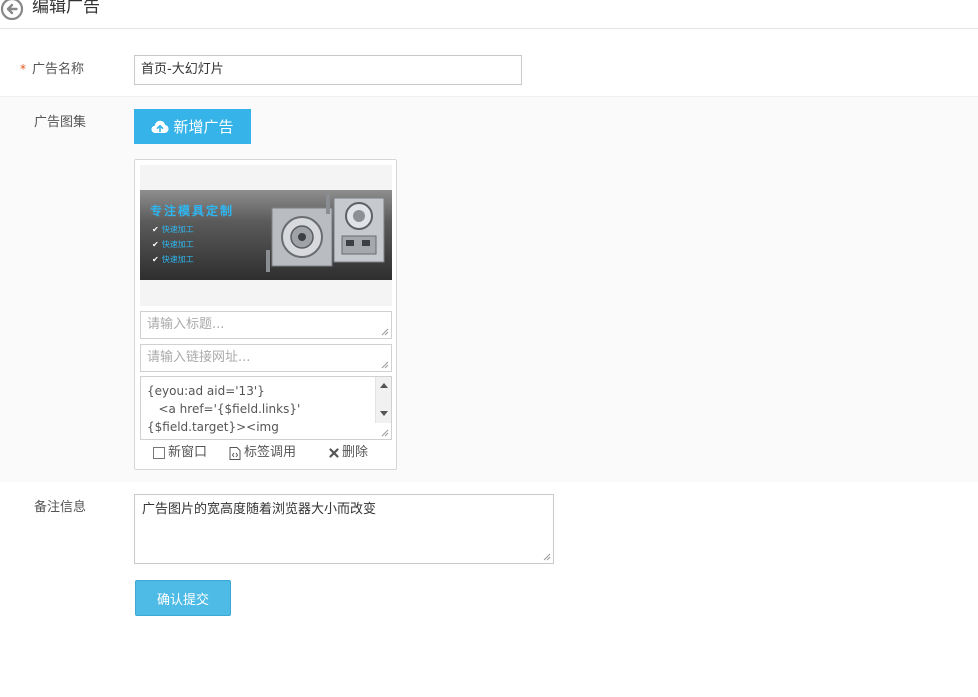 Image resolution: width=978 pixels, height=697 pixels. Describe the element at coordinates (60, 122) in the screenshot. I see `gallery-label: 广告图集` at that location.